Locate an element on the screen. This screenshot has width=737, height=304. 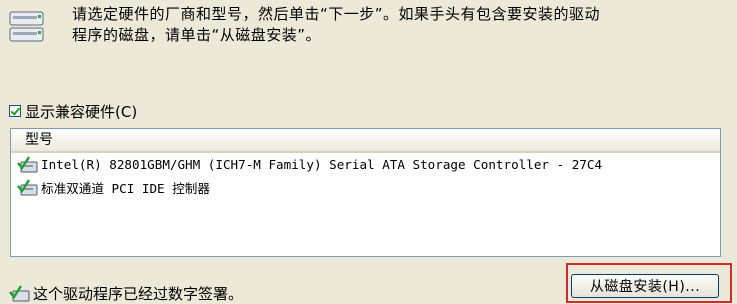
driver-signed-label: 这个驱动程序已经过数字签署。 is located at coordinates (138, 294).